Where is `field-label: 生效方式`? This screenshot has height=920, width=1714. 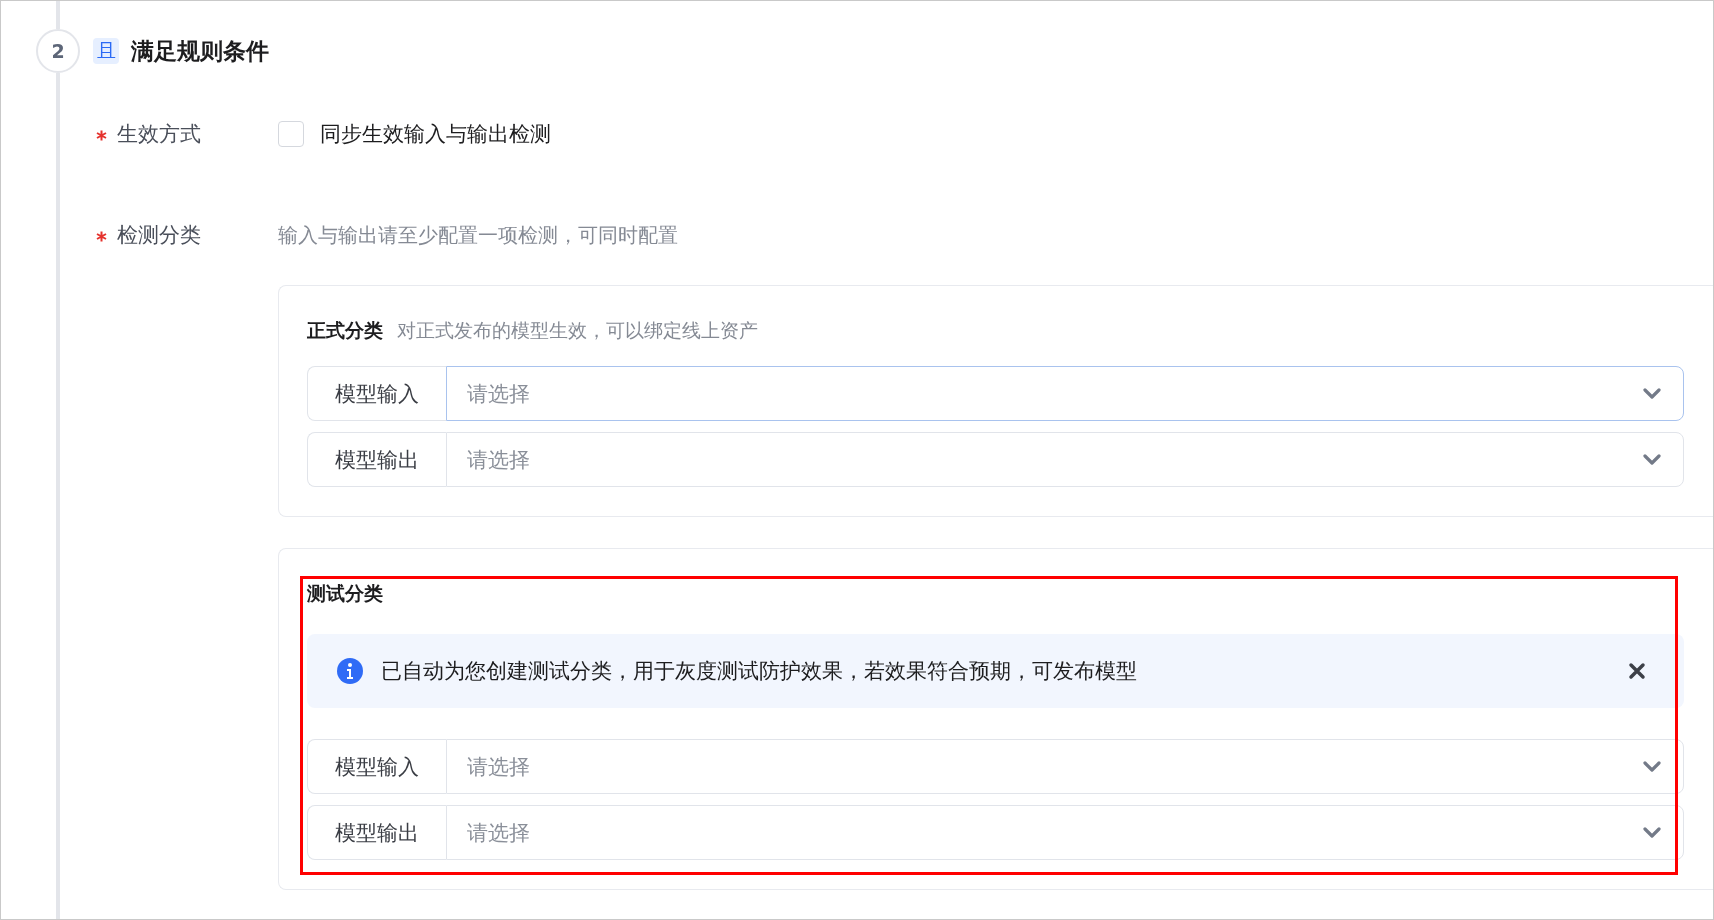
field-label: 生效方式 is located at coordinates (159, 134).